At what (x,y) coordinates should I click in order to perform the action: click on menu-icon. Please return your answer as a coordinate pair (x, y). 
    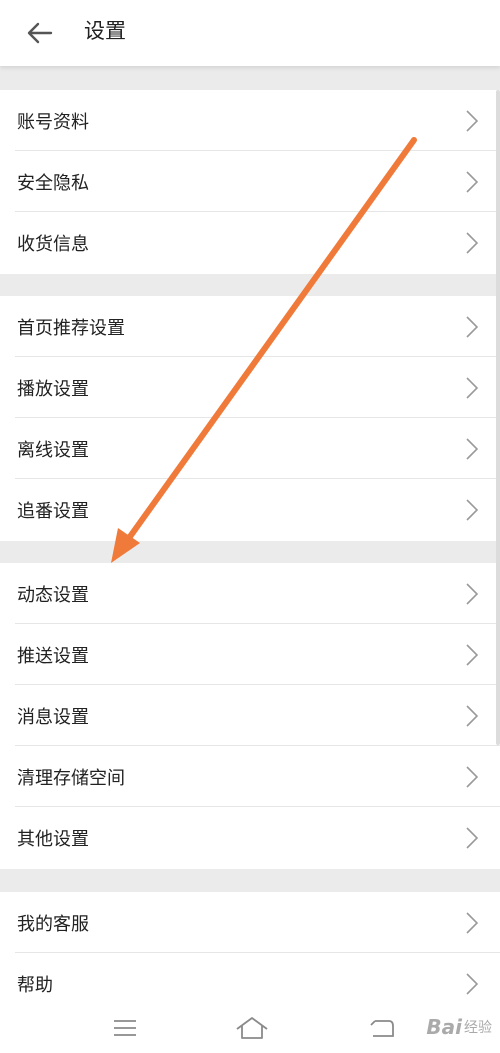
    Looking at the image, I should click on (125, 1028).